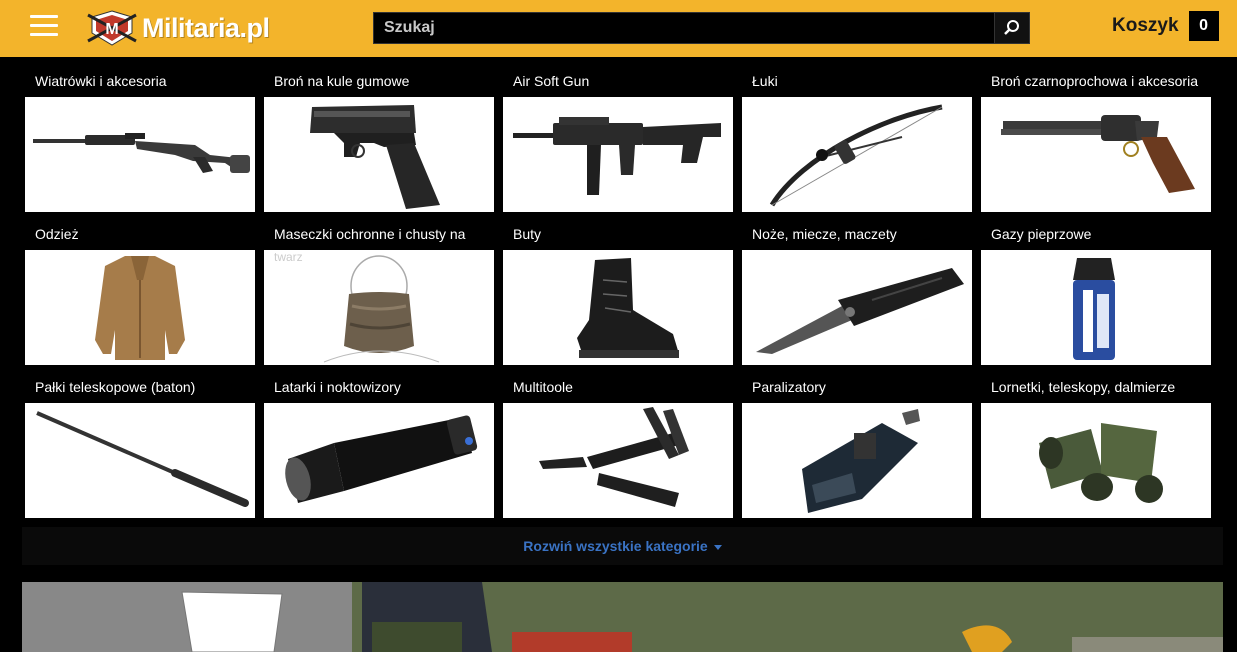 Image resolution: width=1237 pixels, height=652 pixels. What do you see at coordinates (857, 307) in the screenshot?
I see `knife-image` at bounding box center [857, 307].